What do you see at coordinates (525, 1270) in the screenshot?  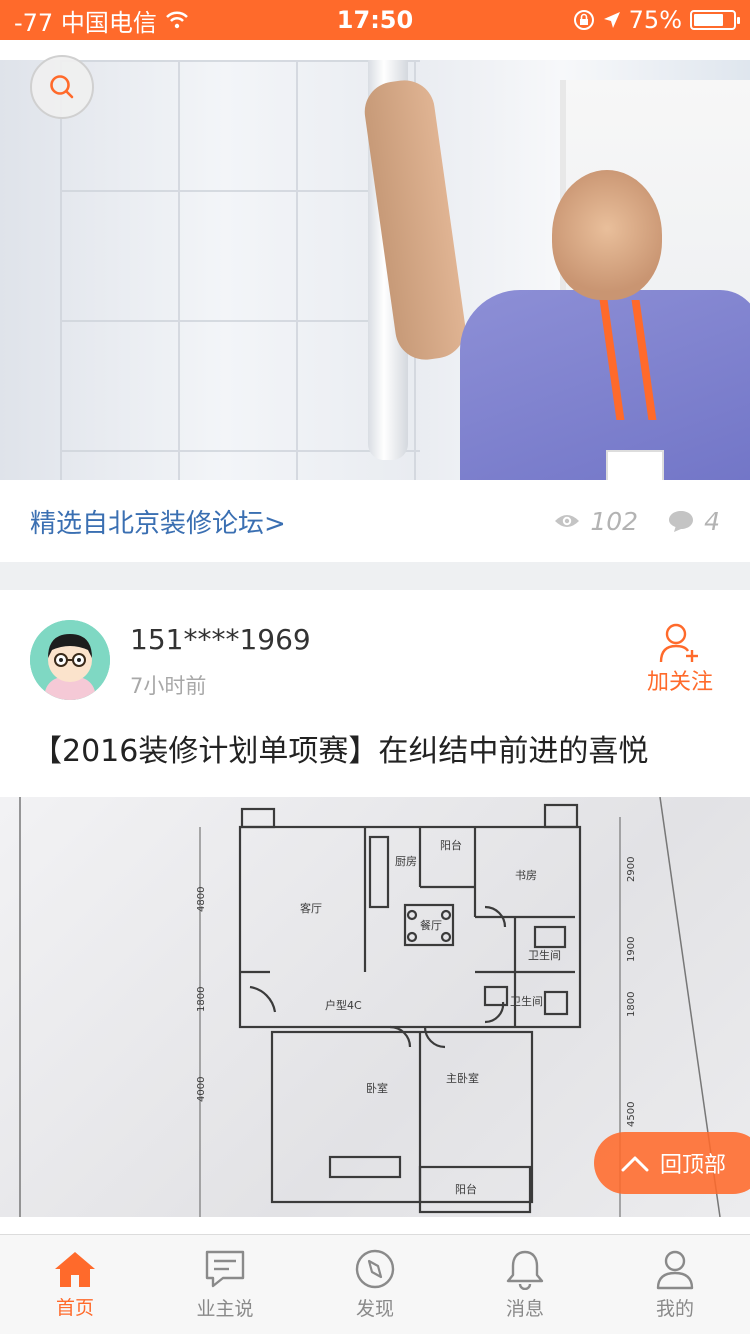 I see `bell-icon` at bounding box center [525, 1270].